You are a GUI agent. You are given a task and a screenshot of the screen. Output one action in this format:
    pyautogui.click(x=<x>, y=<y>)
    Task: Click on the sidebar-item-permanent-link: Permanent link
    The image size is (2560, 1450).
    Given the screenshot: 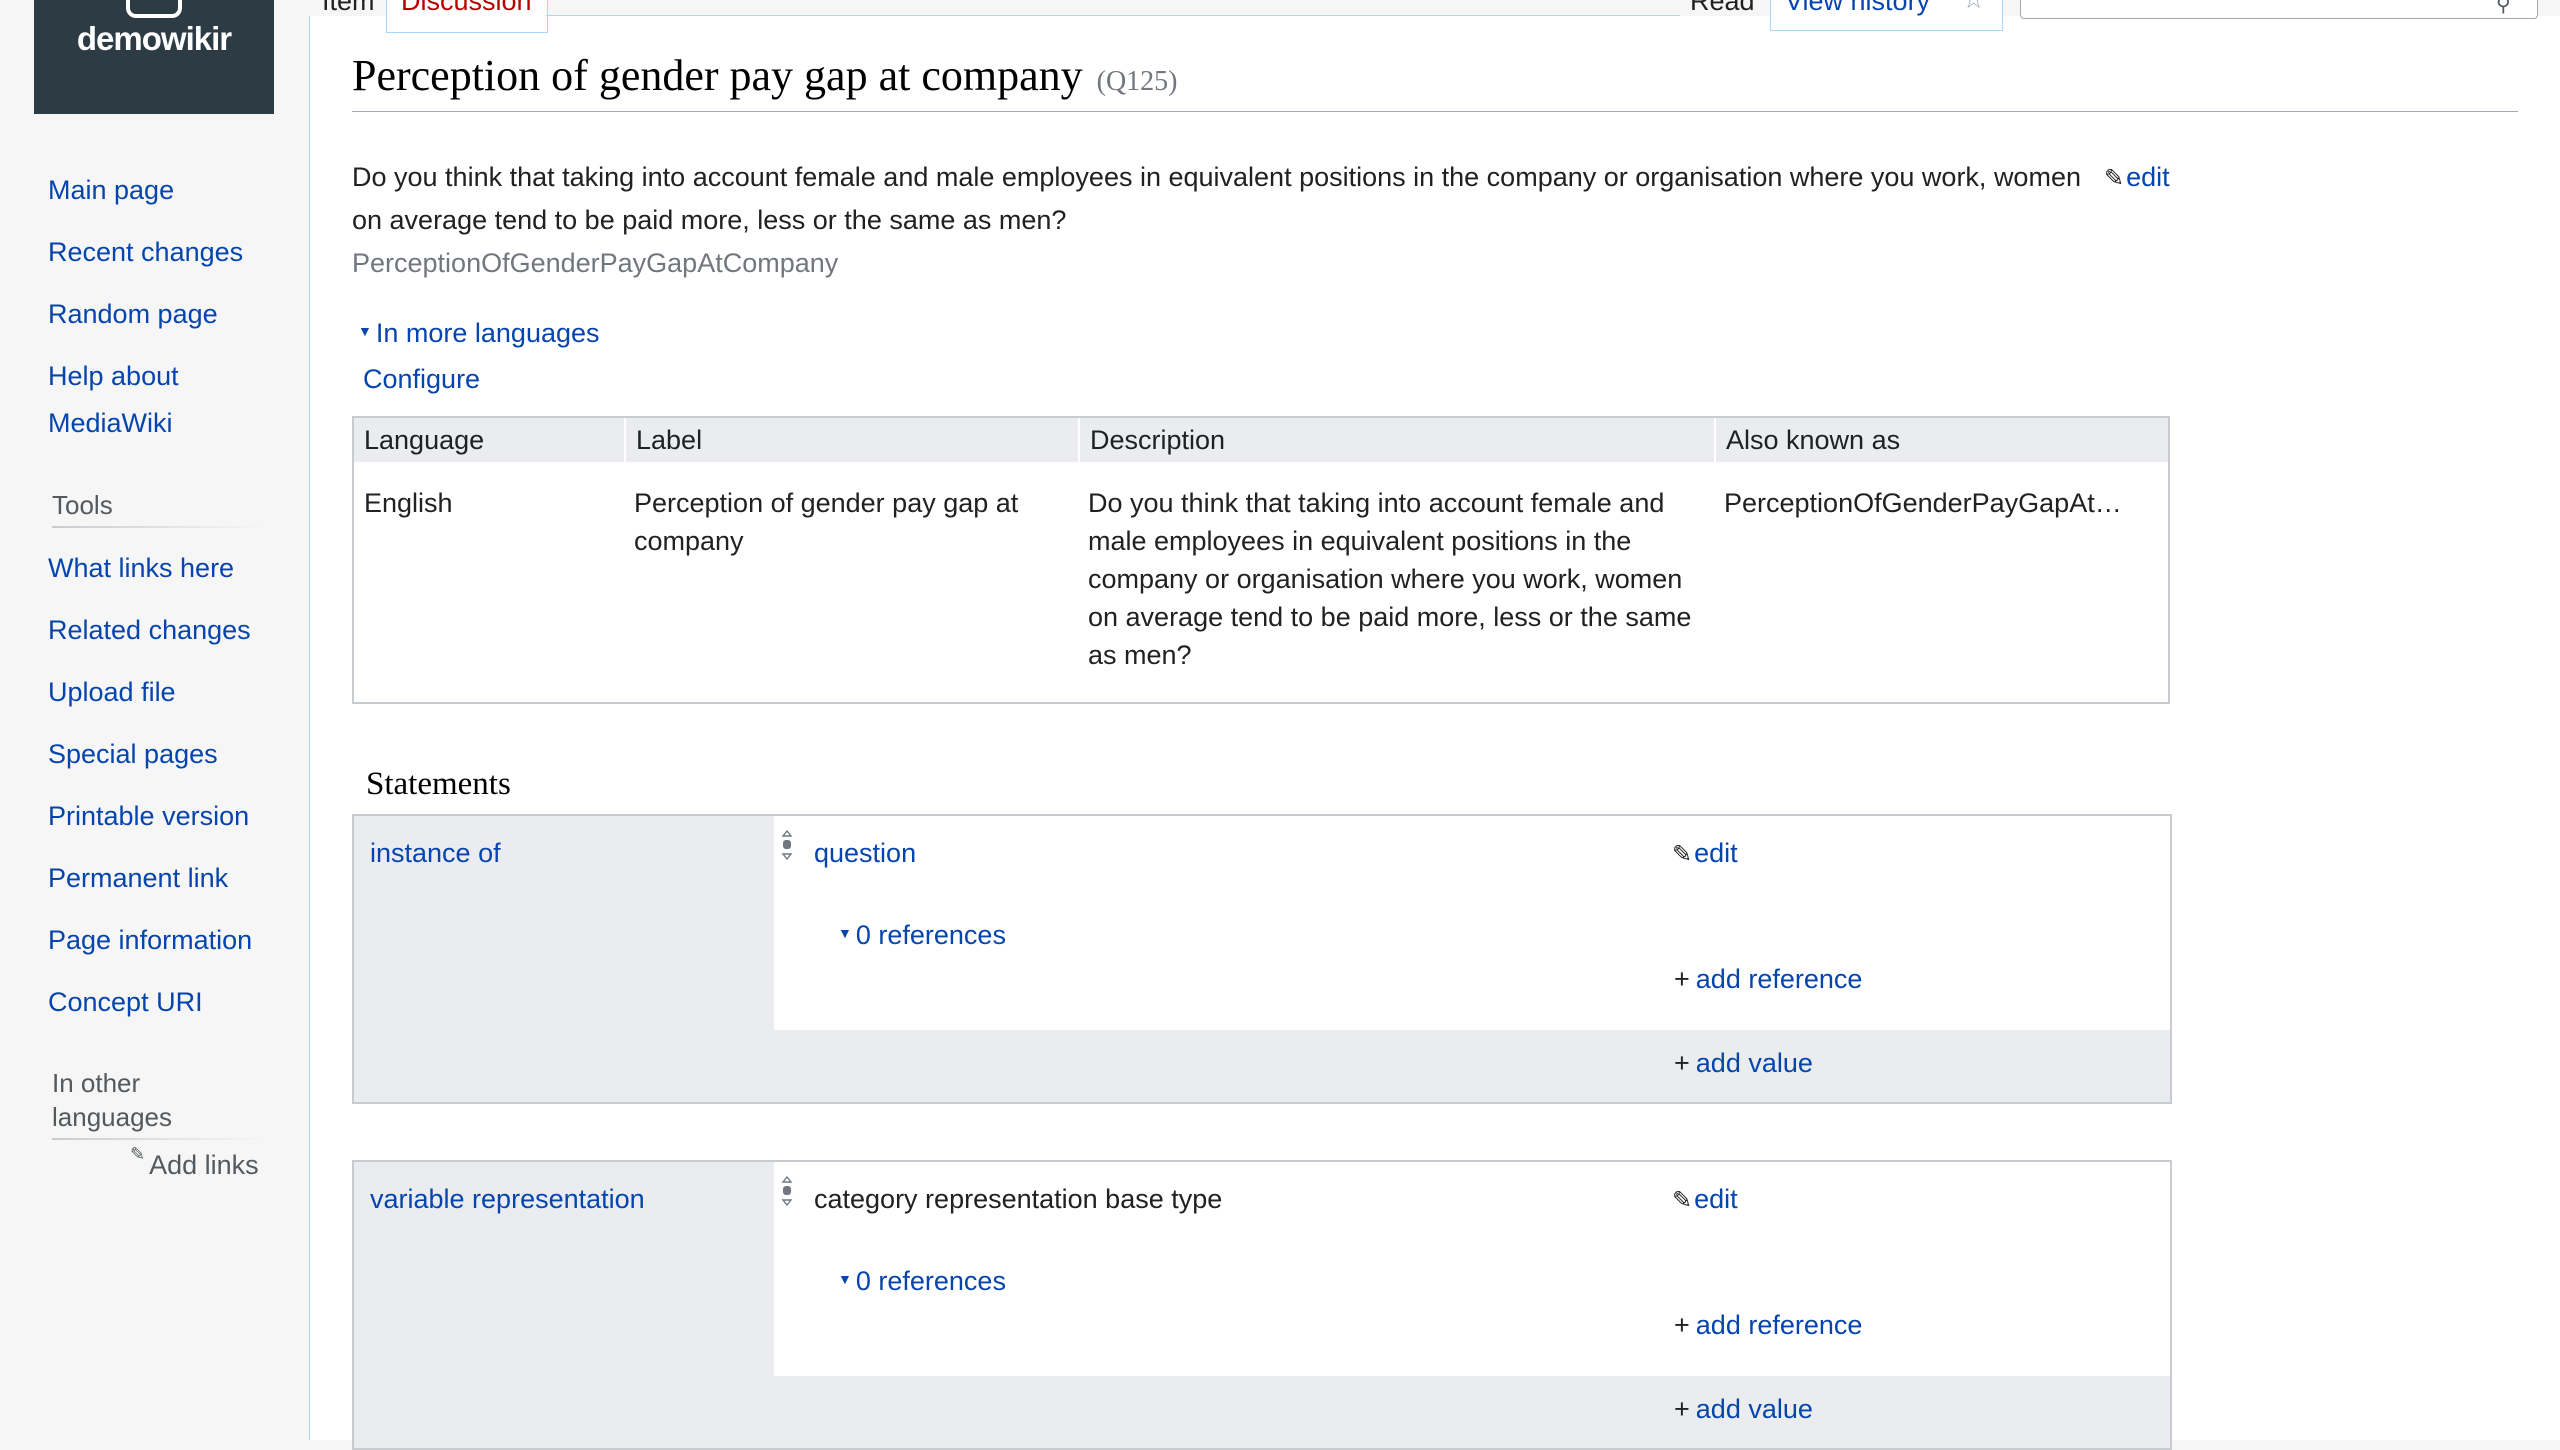 What is the action you would take?
    pyautogui.click(x=138, y=878)
    